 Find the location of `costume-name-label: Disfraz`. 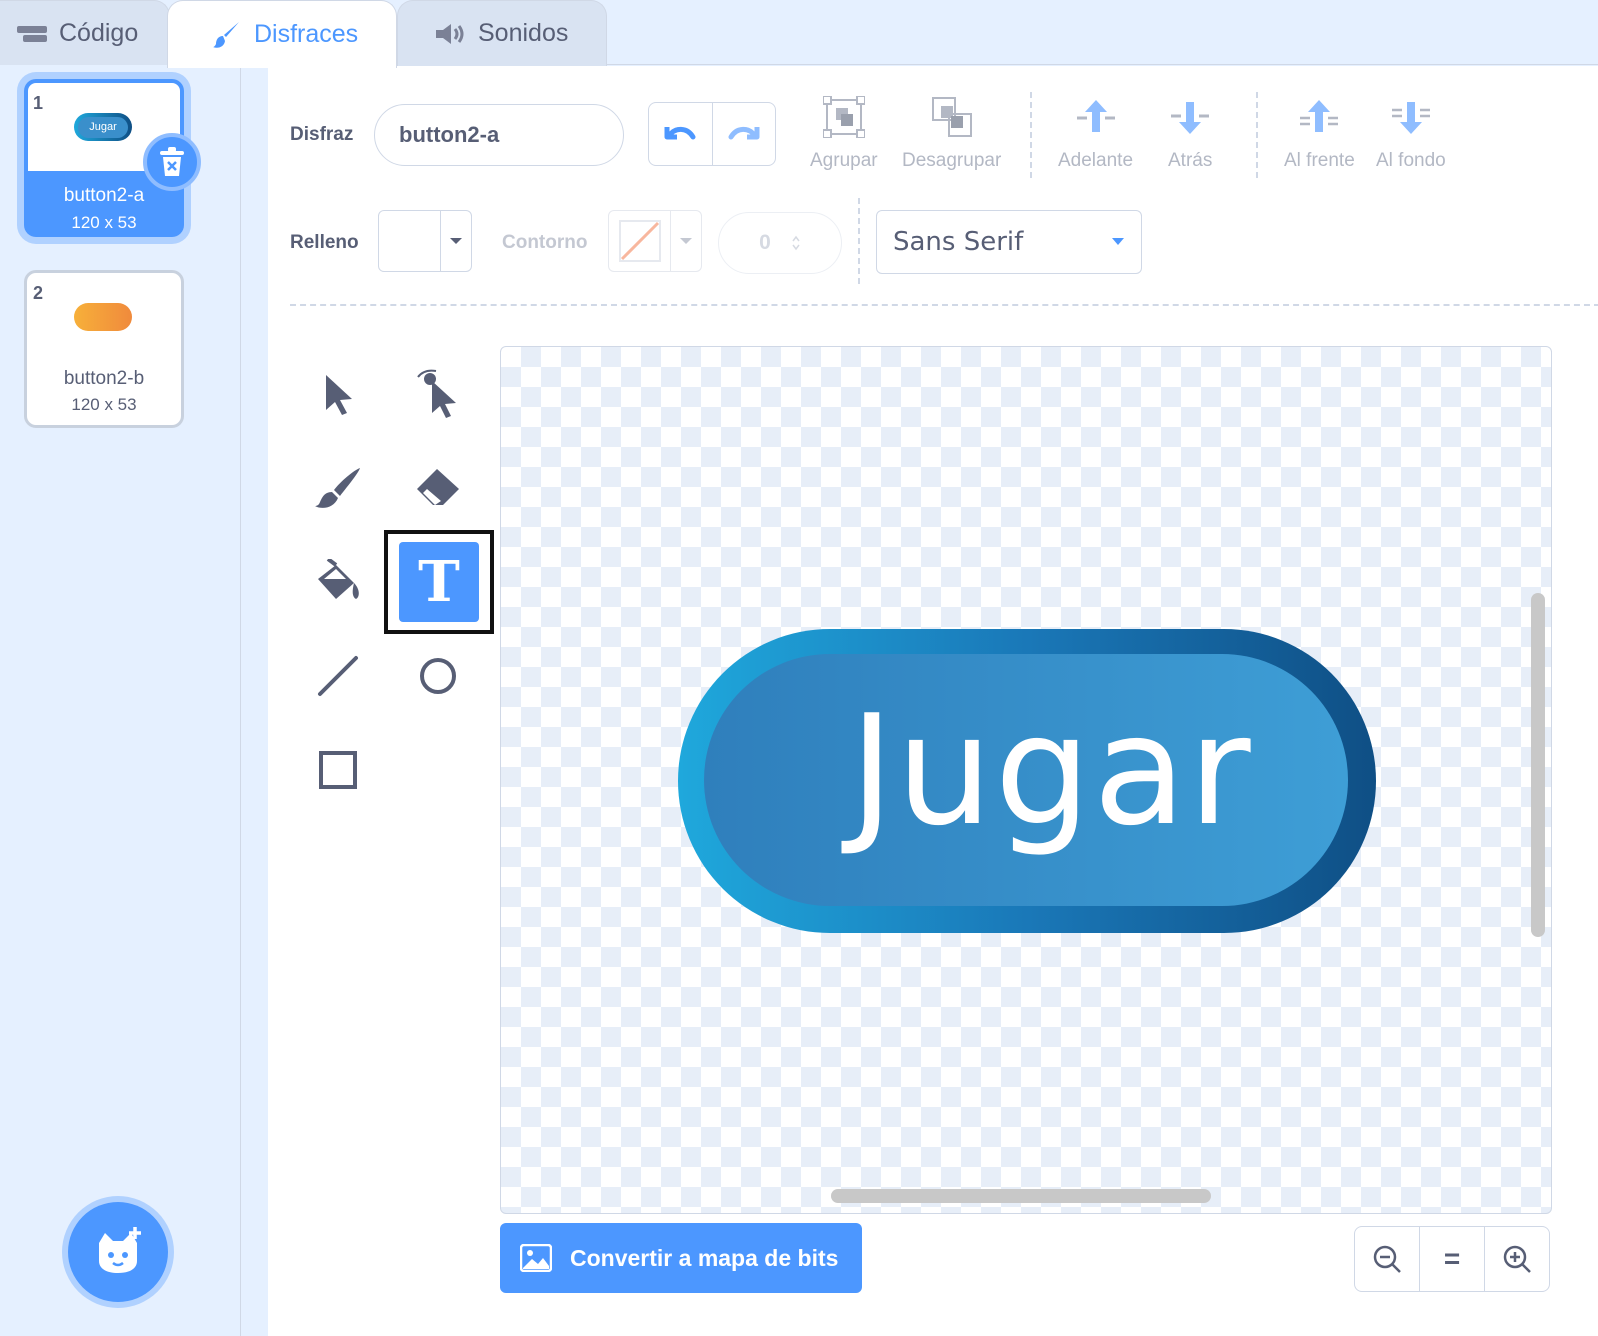

costume-name-label: Disfraz is located at coordinates (322, 134).